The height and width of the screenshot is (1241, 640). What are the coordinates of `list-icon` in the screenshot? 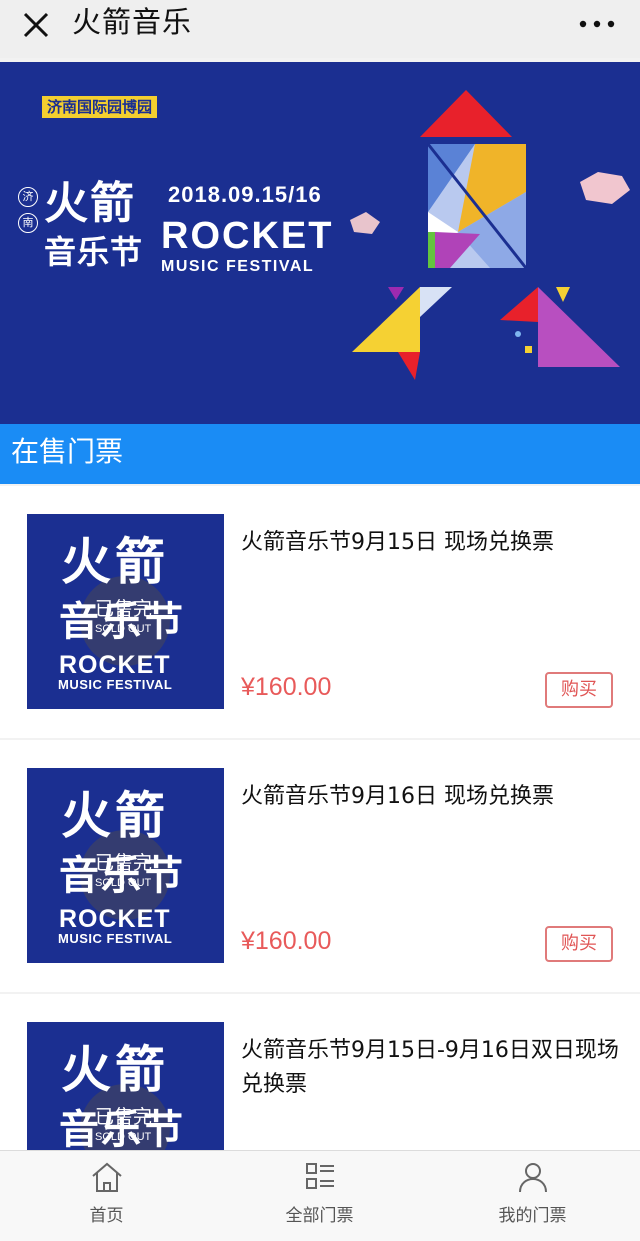 It's located at (319, 1176).